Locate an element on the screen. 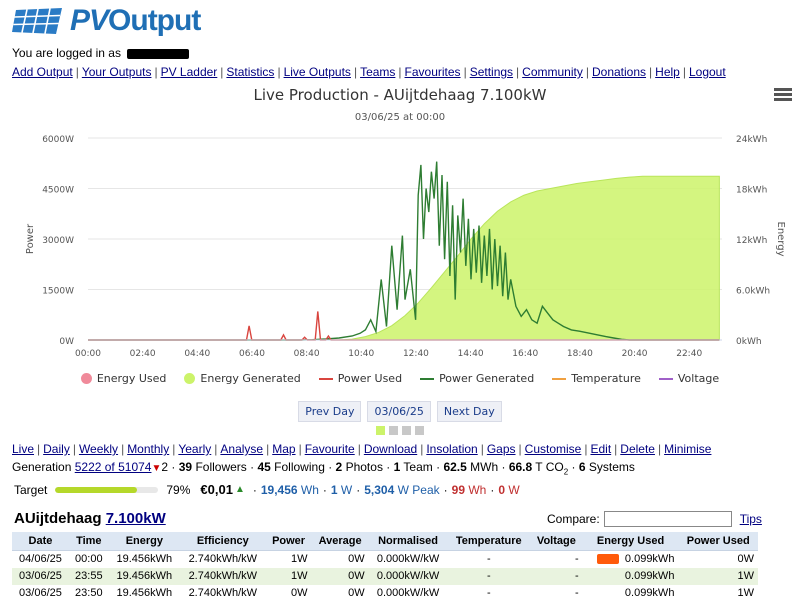 The image size is (800, 603). energy-used-unit: Wh is located at coordinates (477, 489).